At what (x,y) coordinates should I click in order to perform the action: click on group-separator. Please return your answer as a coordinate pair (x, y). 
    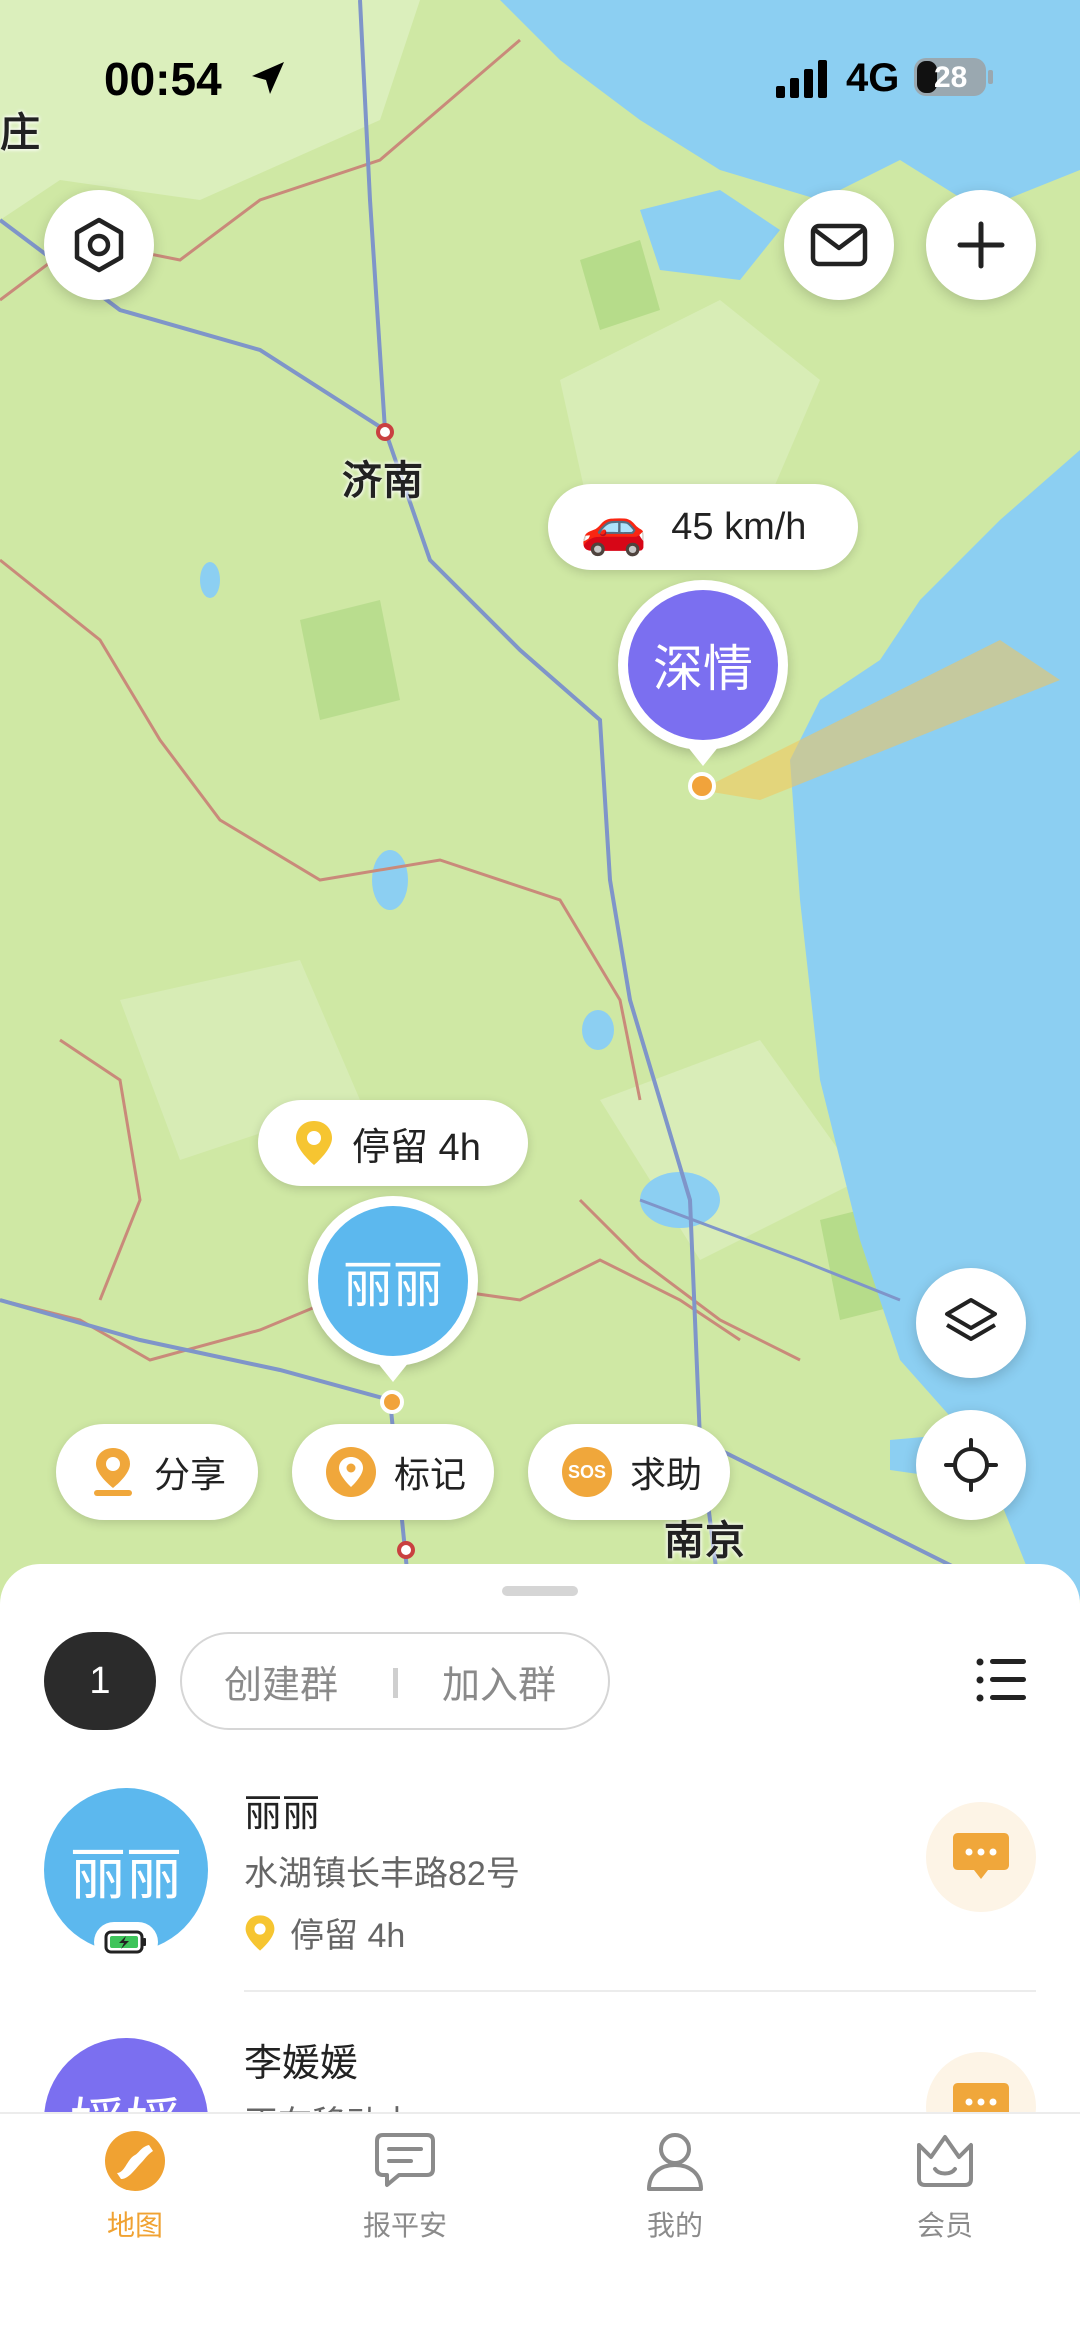
    Looking at the image, I should click on (395, 1683).